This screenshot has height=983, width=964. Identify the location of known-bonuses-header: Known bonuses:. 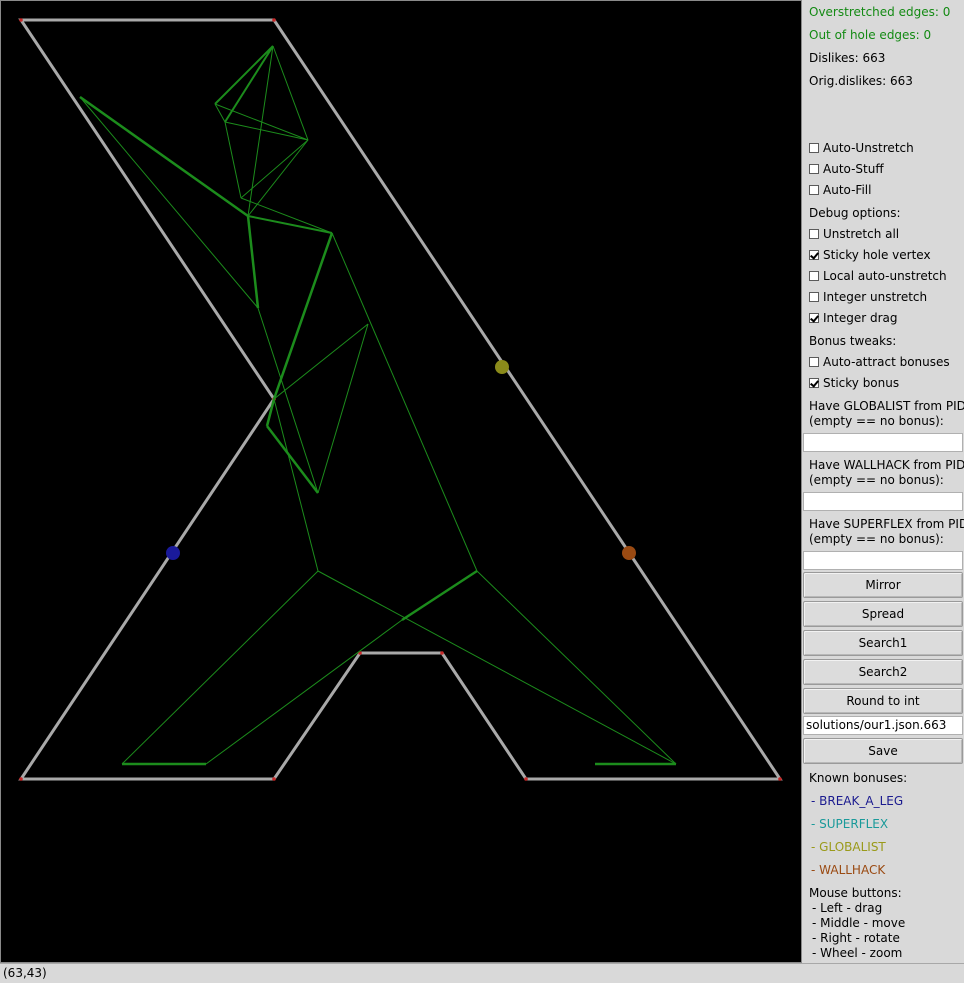
(858, 778).